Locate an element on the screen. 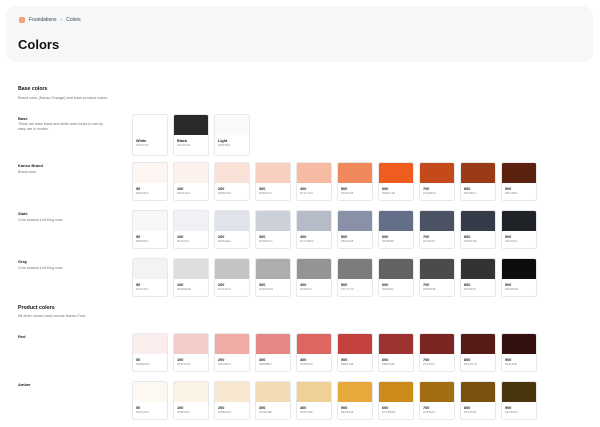  swatch-card: 600 #CC8B1B is located at coordinates (396, 400).